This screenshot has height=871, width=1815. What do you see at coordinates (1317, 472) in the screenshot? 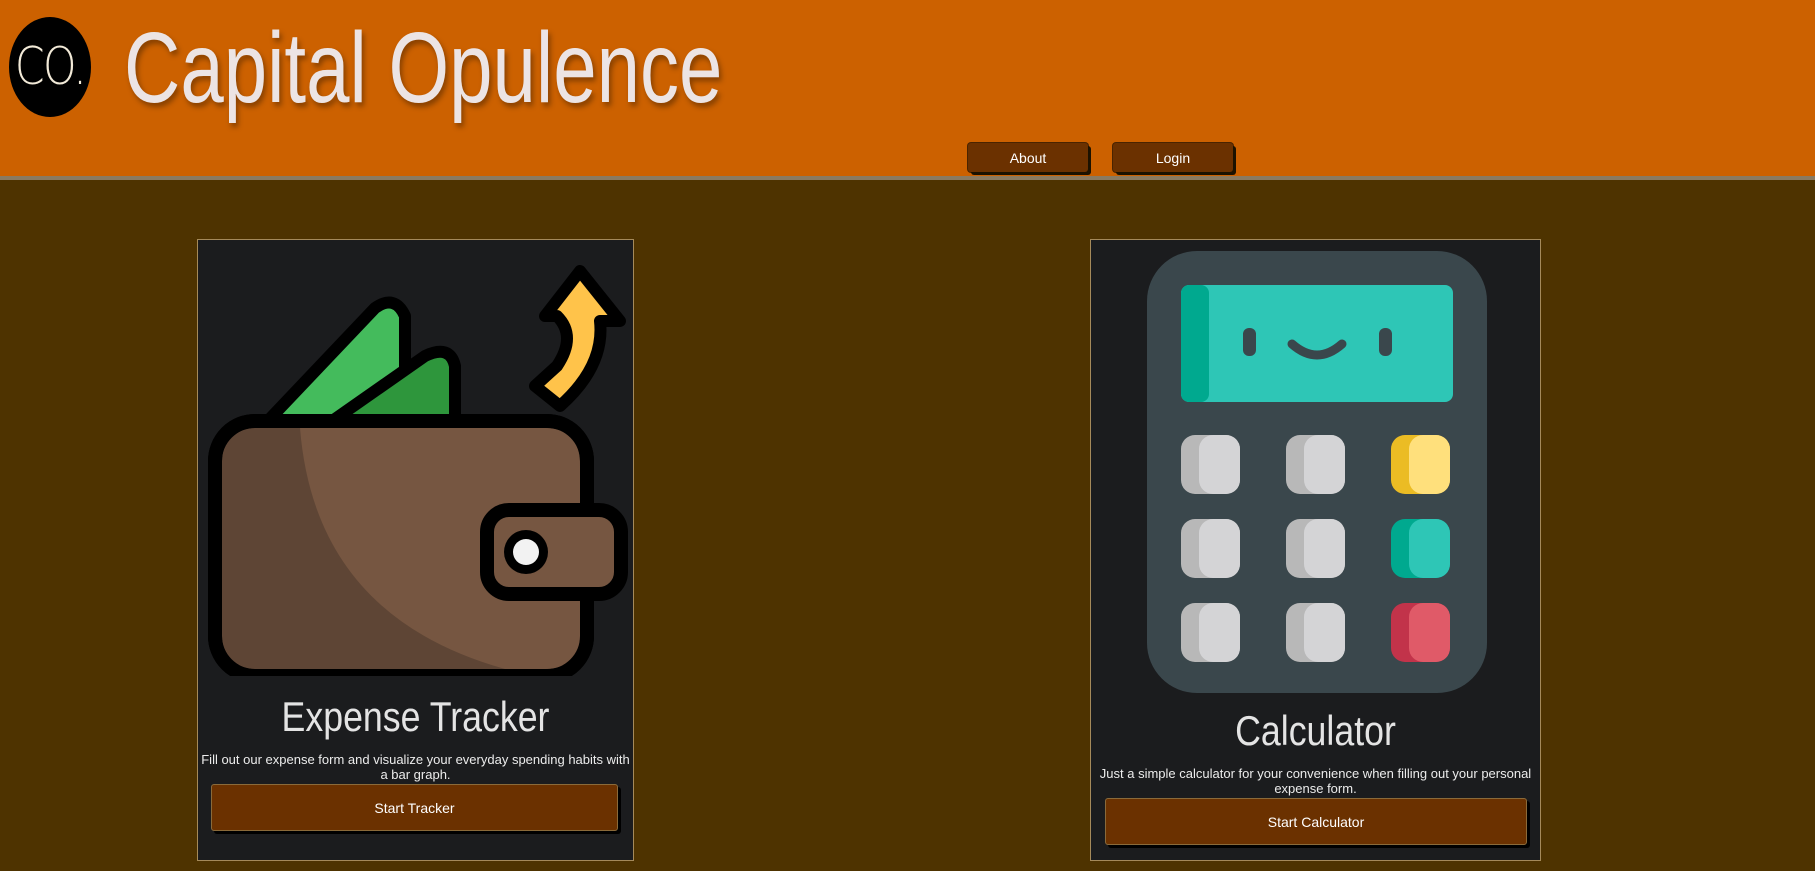
I see `calculator-icon` at bounding box center [1317, 472].